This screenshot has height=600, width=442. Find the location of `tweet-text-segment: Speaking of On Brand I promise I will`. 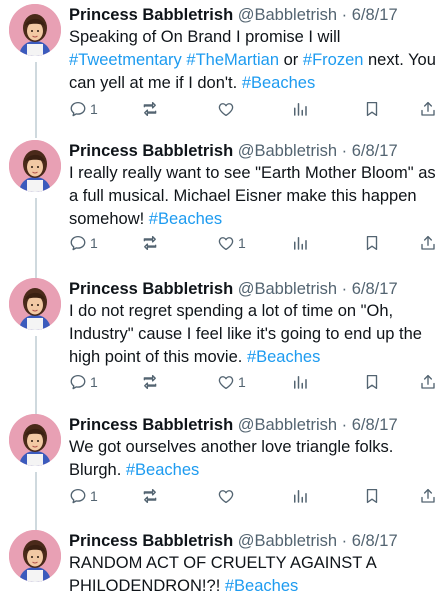

tweet-text-segment: Speaking of On Brand I promise I will is located at coordinates (205, 37).